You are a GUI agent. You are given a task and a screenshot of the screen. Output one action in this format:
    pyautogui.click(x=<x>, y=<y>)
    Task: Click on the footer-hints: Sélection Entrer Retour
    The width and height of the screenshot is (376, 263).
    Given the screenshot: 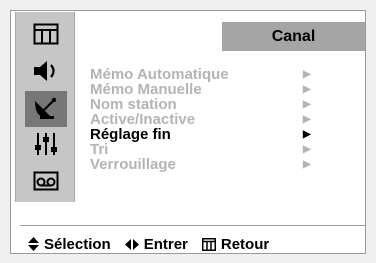 What is the action you would take?
    pyautogui.click(x=155, y=244)
    